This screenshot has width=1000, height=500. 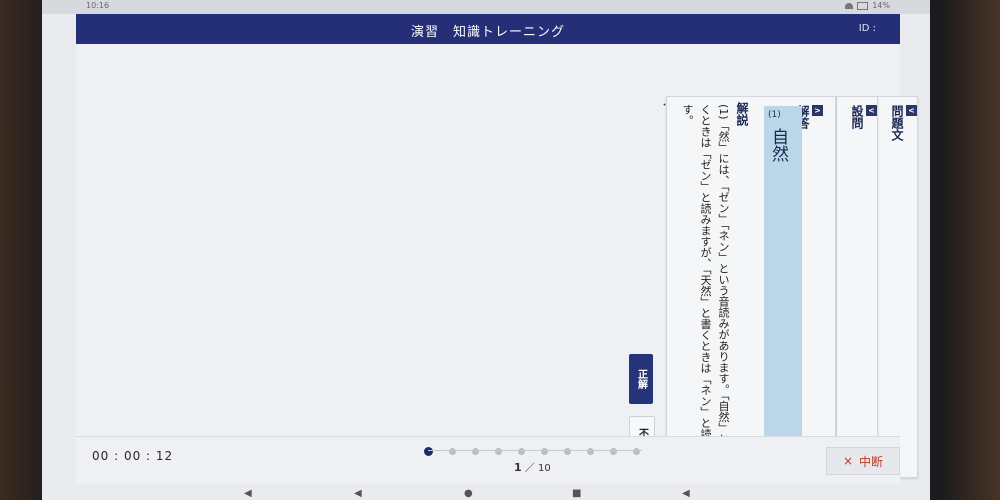 What do you see at coordinates (871, 461) in the screenshot?
I see `interrupt-label: 中断` at bounding box center [871, 461].